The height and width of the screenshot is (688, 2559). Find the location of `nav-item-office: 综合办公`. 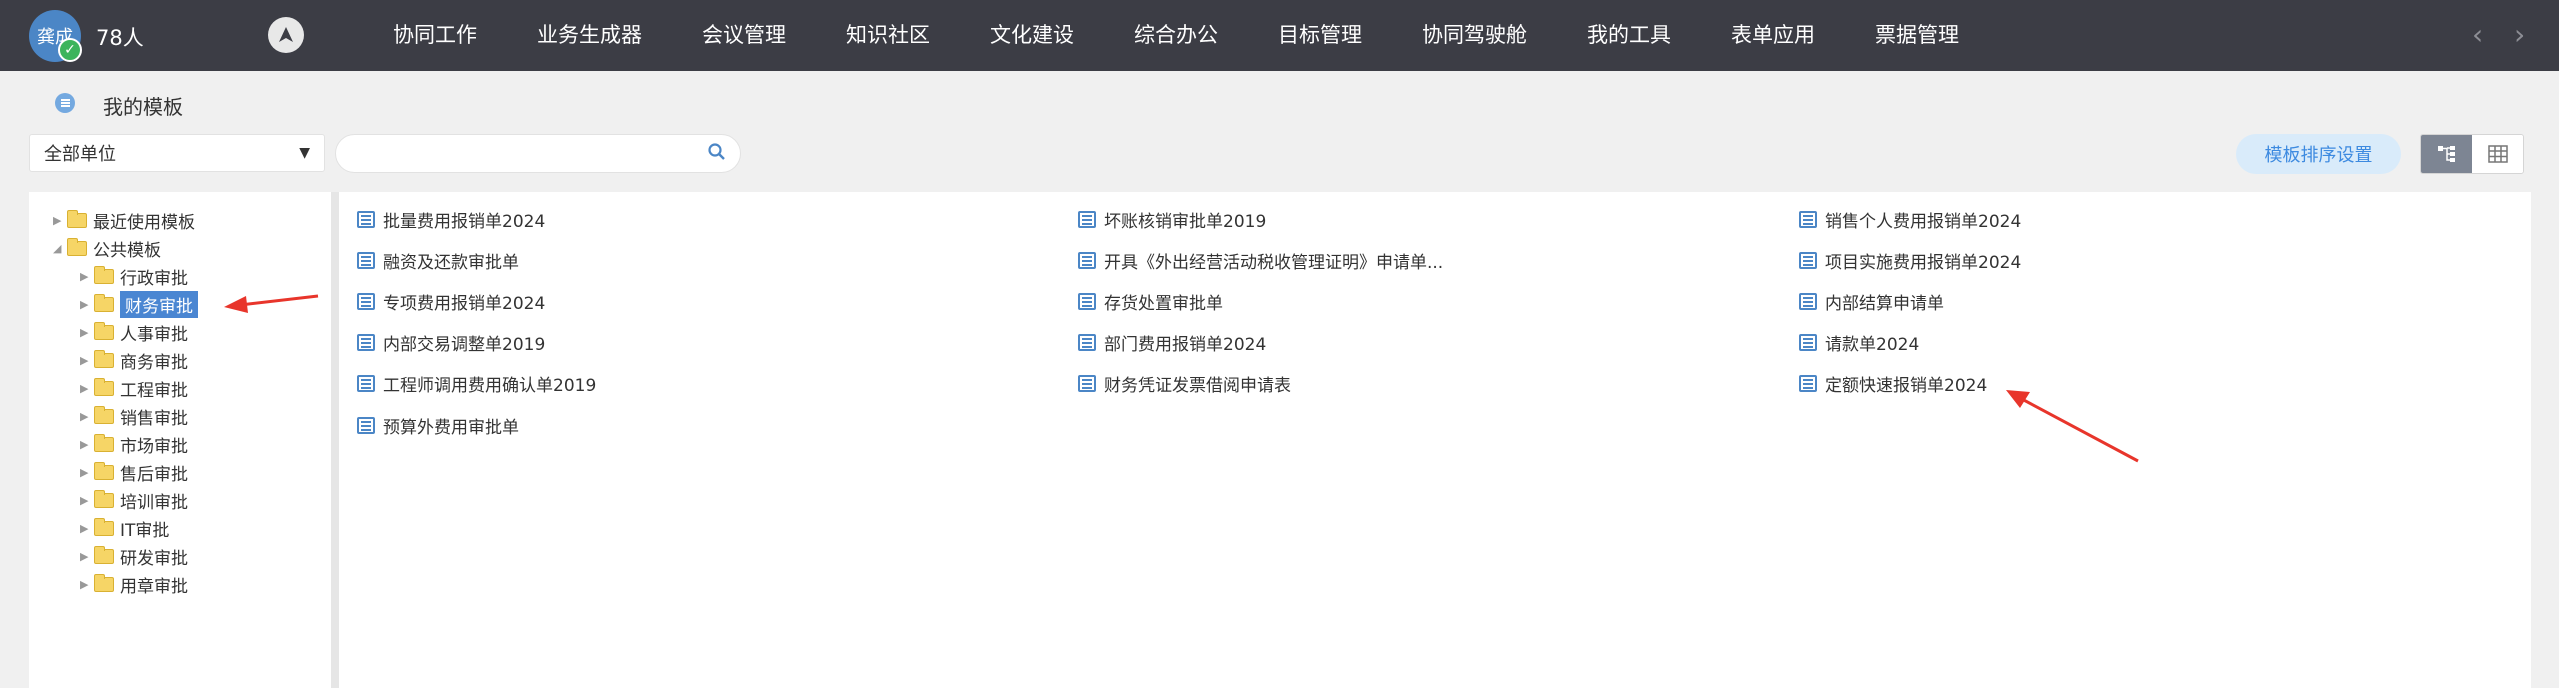

nav-item-office: 综合办公 is located at coordinates (1176, 35).